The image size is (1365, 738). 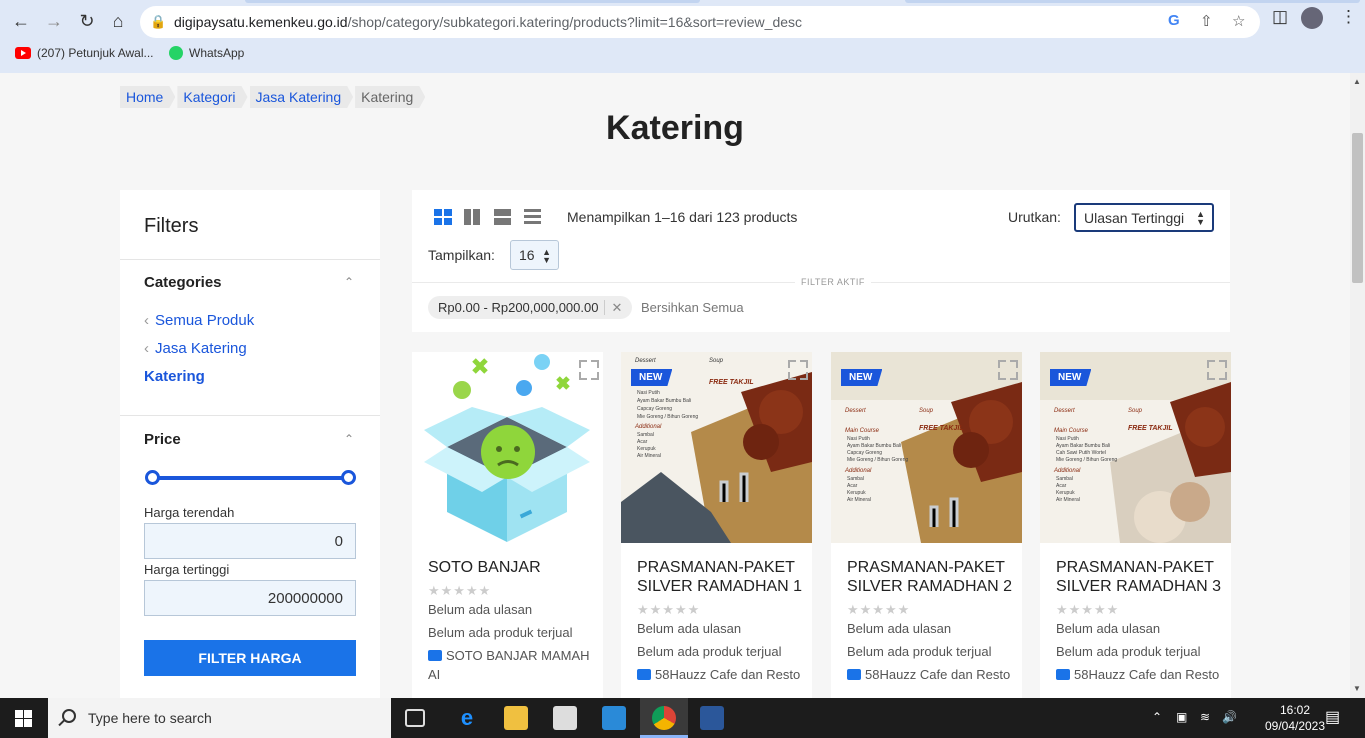 I want to click on page-title: Katering, so click(x=675, y=128).